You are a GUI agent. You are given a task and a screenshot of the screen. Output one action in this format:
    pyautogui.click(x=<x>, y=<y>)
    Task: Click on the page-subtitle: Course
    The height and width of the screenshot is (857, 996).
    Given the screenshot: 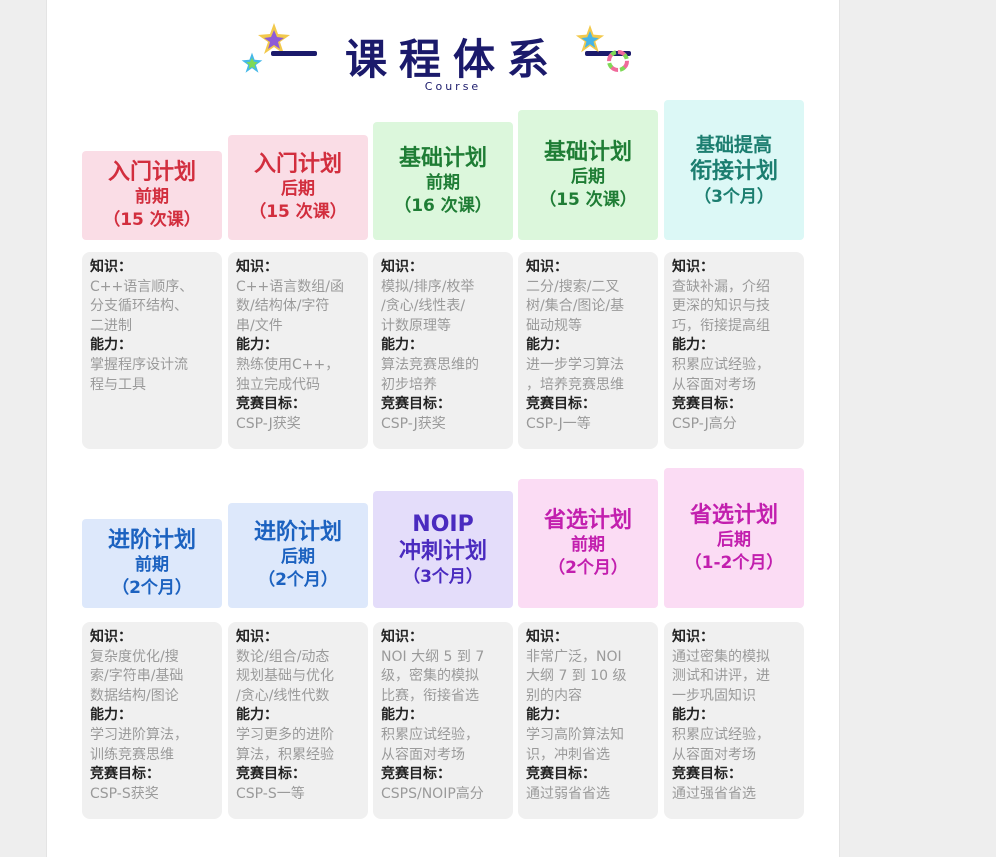 What is the action you would take?
    pyautogui.click(x=453, y=86)
    